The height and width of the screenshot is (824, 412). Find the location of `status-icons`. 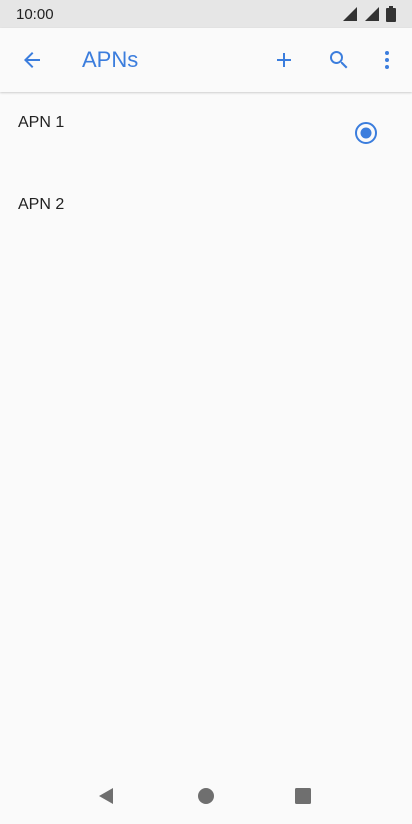

status-icons is located at coordinates (369, 14).